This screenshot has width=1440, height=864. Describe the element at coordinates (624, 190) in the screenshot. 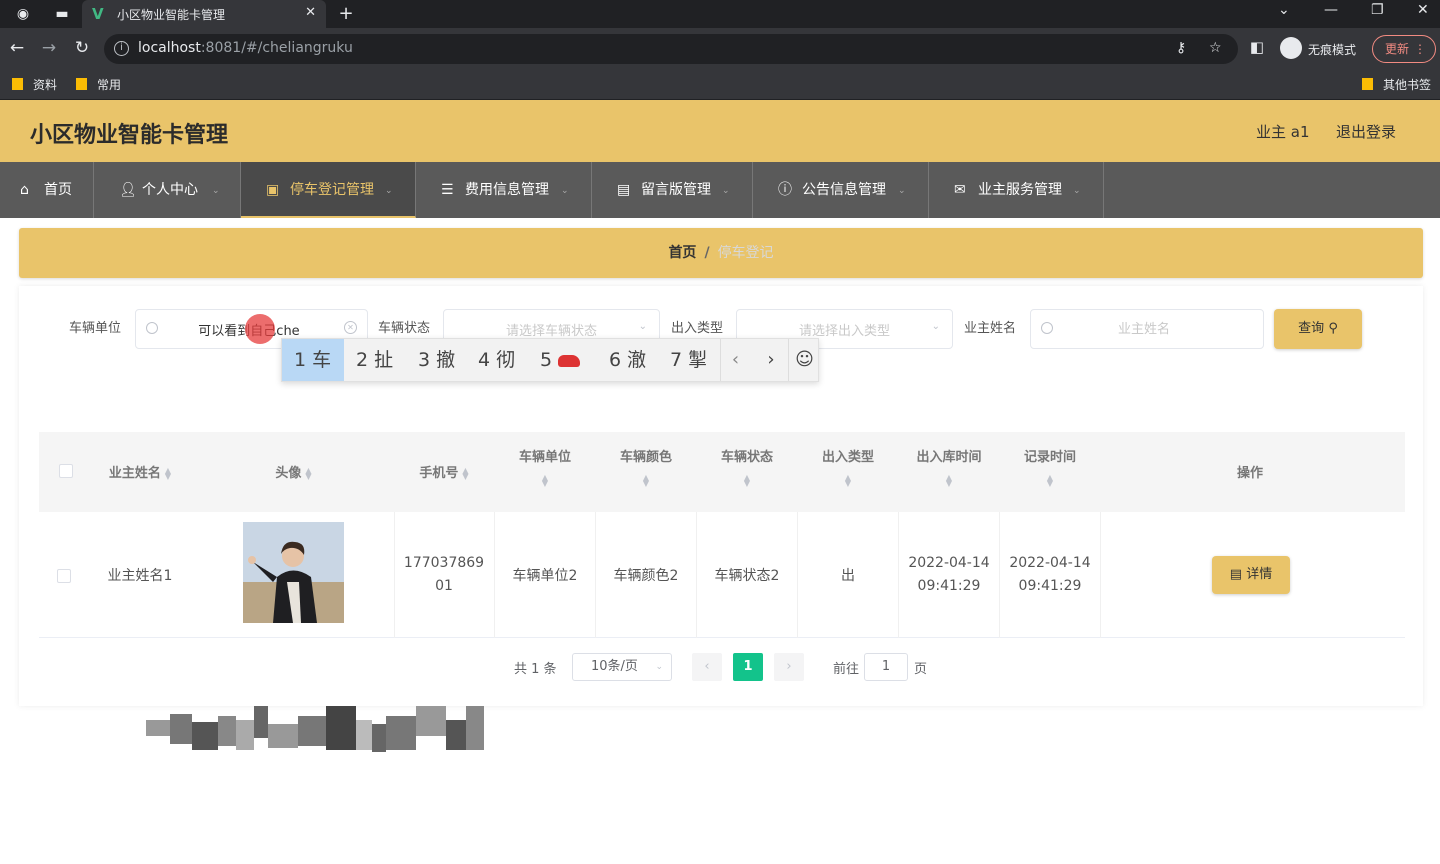

I see `document-icon: ▤` at that location.